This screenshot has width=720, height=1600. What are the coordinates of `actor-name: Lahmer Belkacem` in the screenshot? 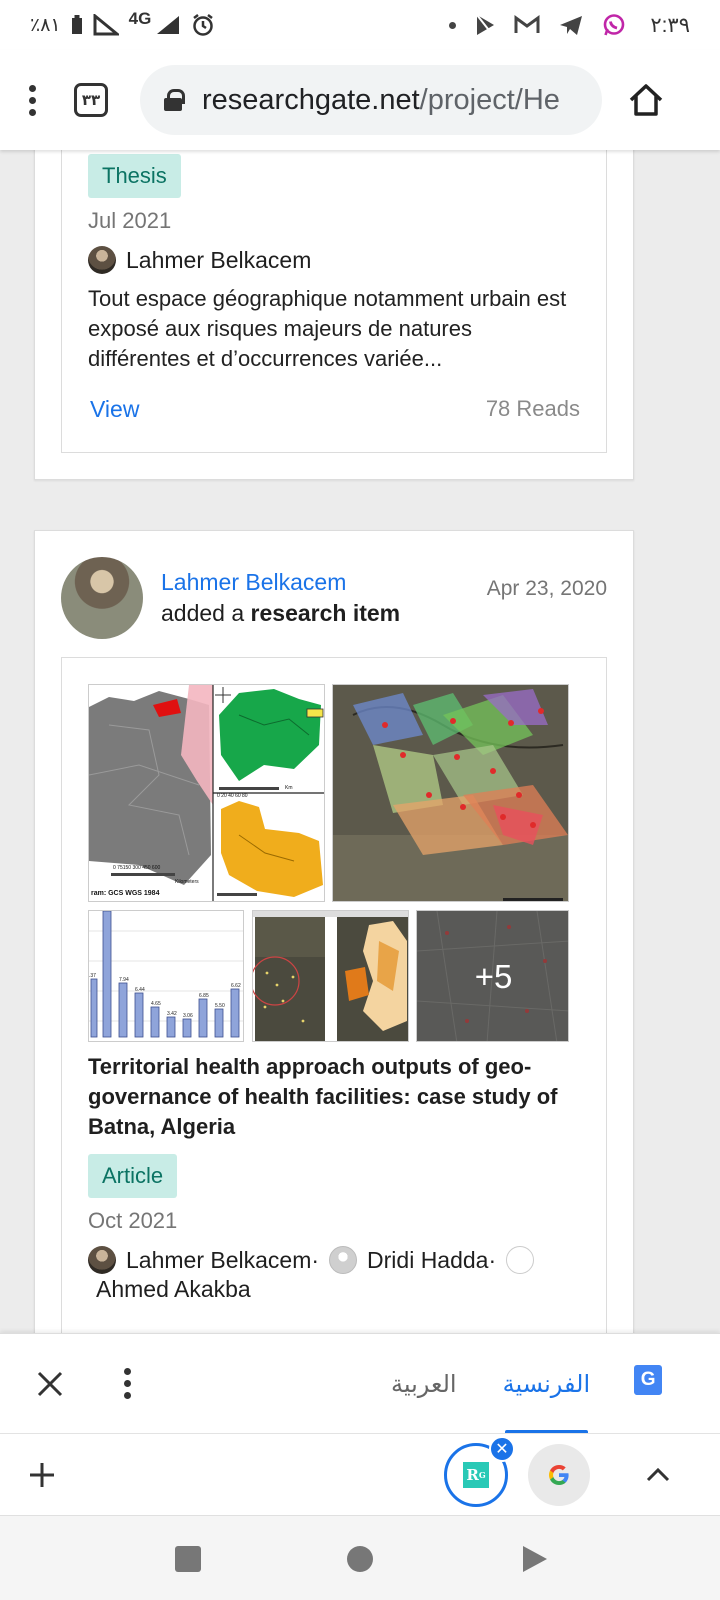 It's located at (280, 582).